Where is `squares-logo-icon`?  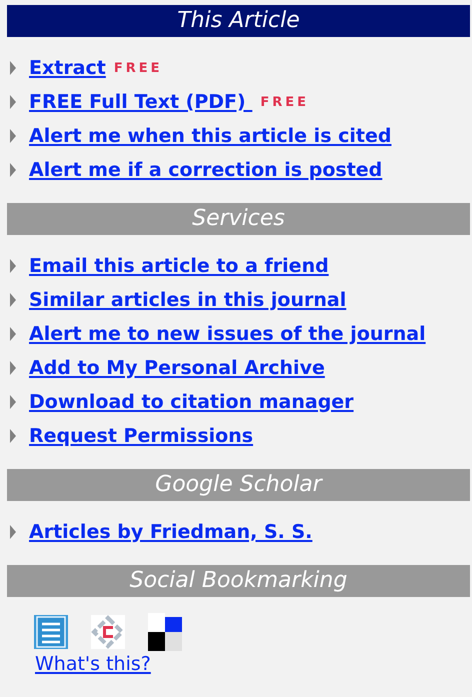 squares-logo-icon is located at coordinates (165, 632).